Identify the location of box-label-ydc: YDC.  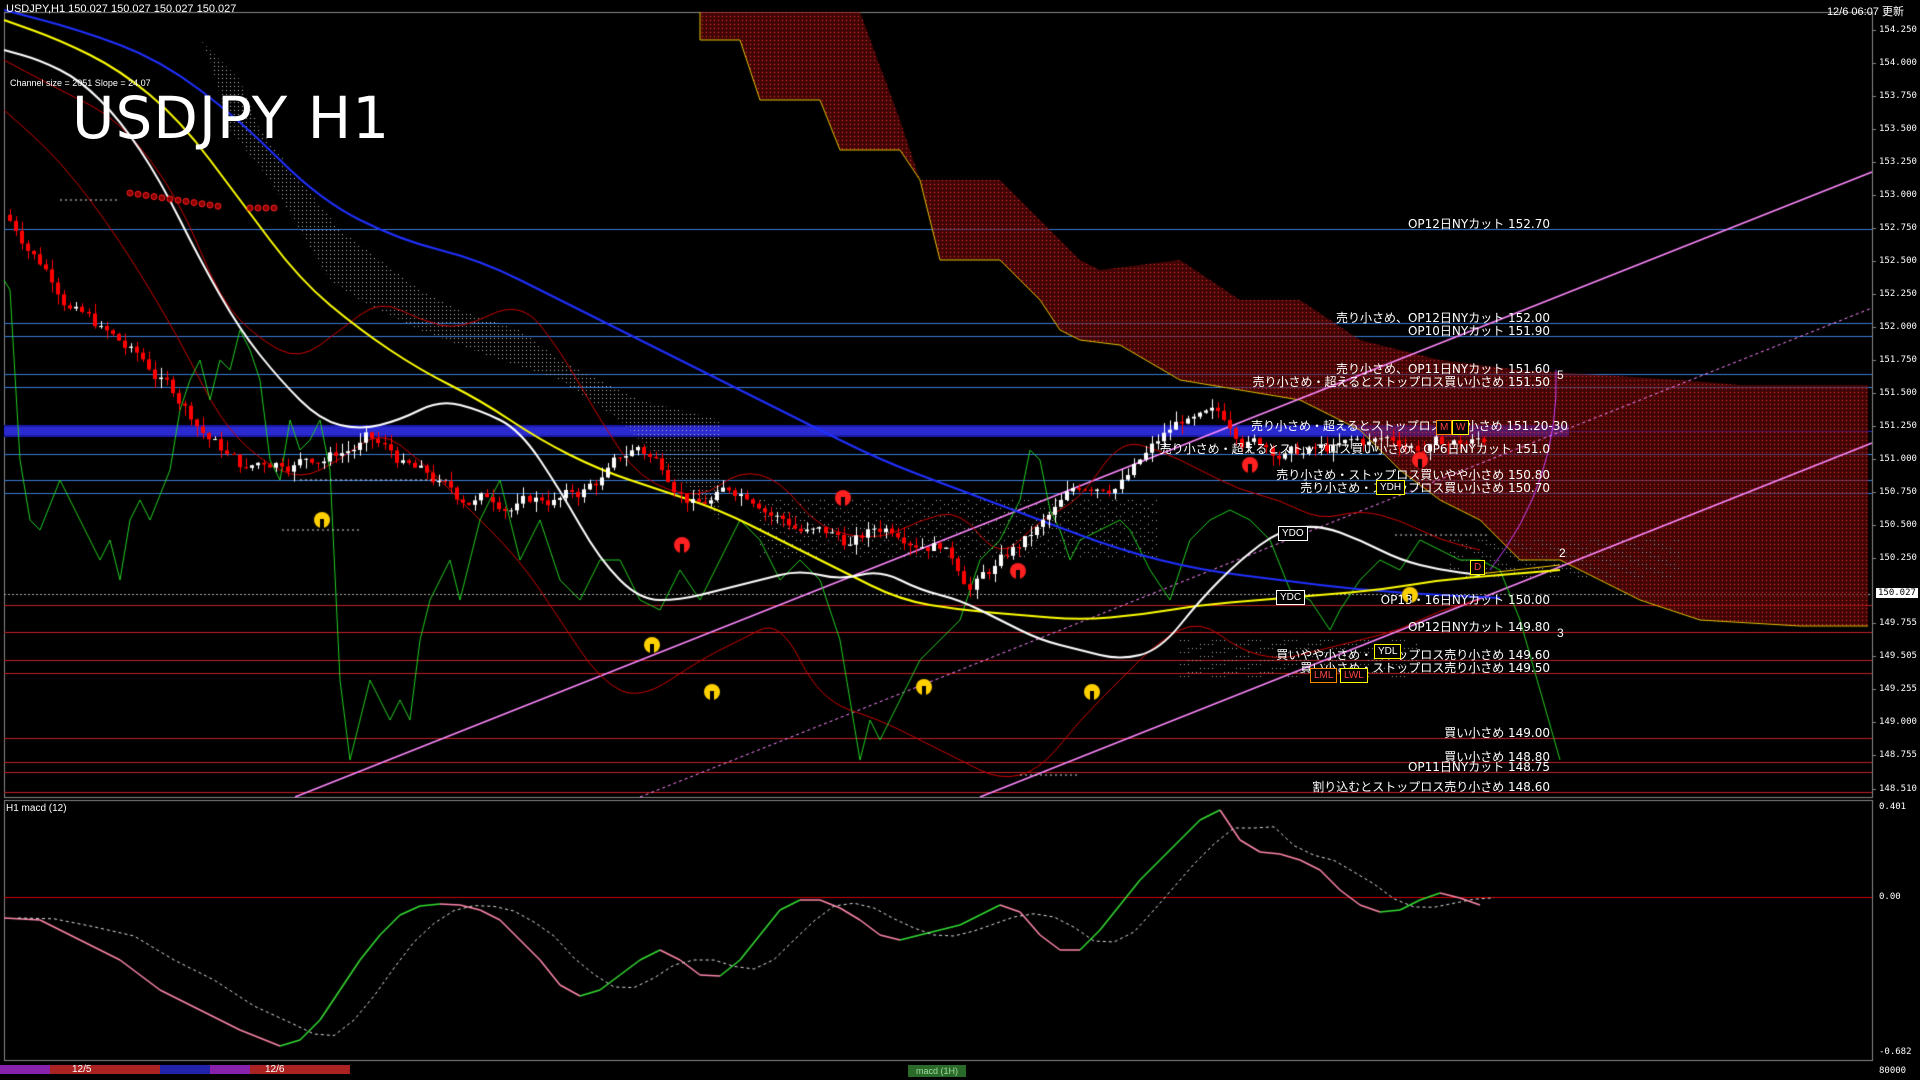
(1291, 597).